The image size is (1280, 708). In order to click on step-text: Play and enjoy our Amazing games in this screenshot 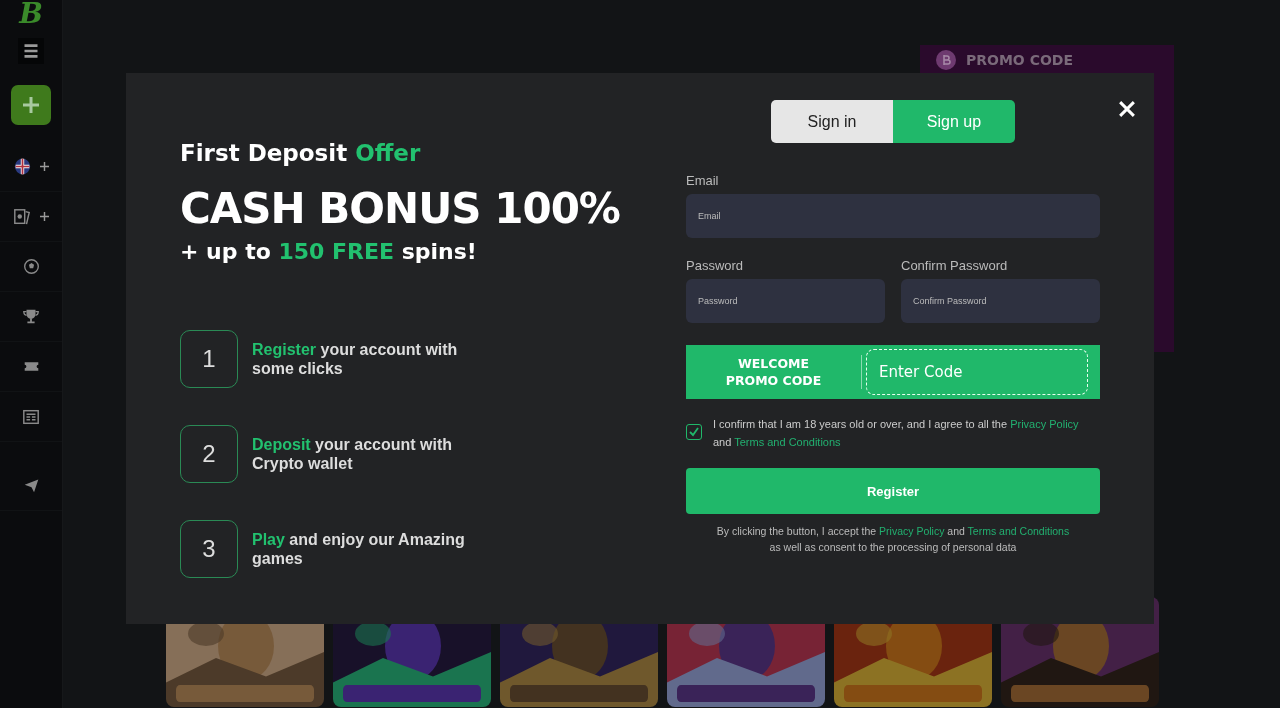, I will do `click(359, 549)`.